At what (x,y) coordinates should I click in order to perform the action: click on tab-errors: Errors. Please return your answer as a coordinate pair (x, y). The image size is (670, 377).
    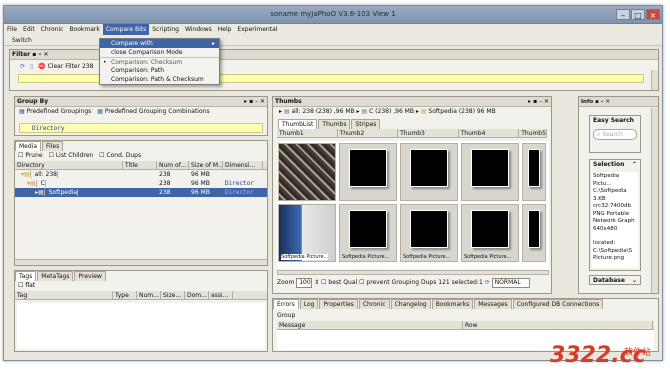
    Looking at the image, I should click on (286, 304).